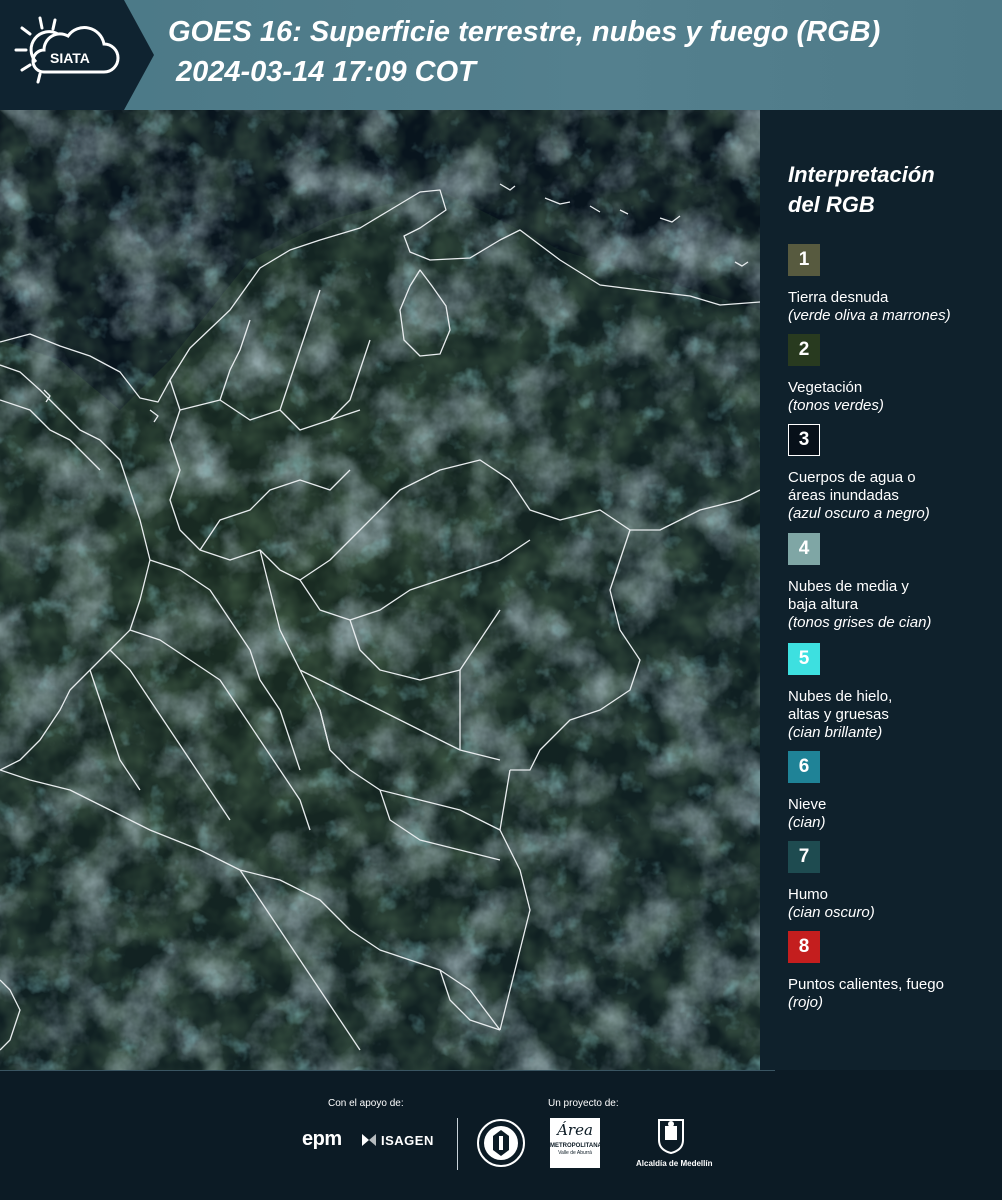 The height and width of the screenshot is (1200, 1002). I want to click on legend-item-vegetation: 2 Vegetación (tonos verdes), so click(893, 374).